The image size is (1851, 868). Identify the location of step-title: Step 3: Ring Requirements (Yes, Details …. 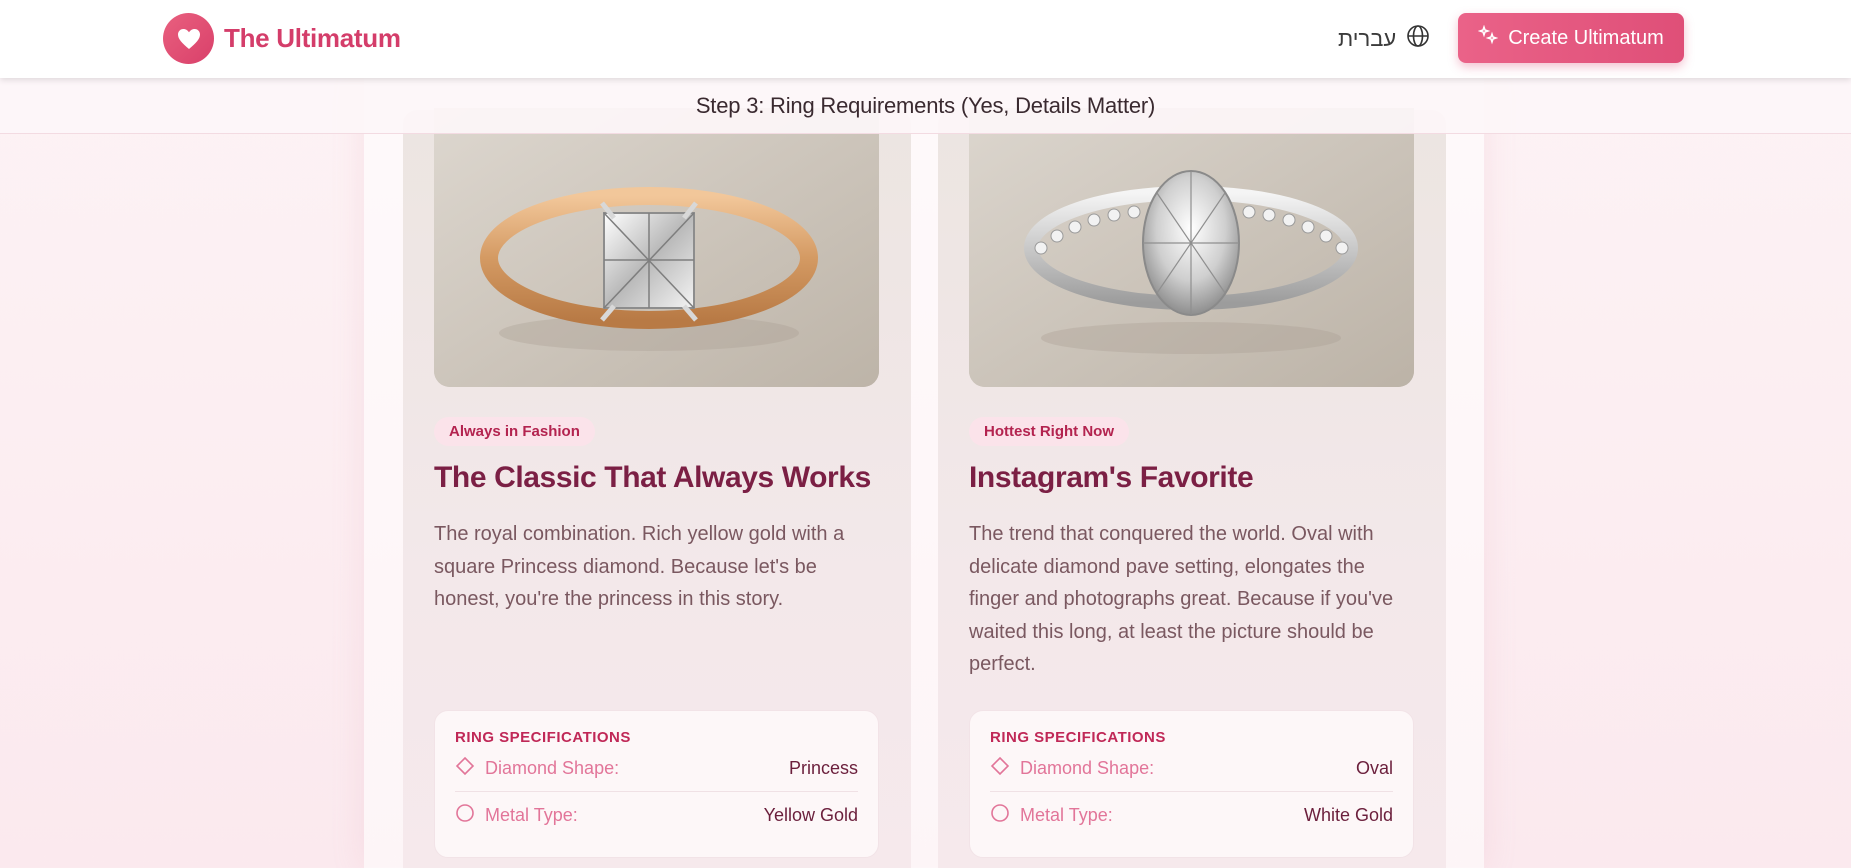
(925, 105).